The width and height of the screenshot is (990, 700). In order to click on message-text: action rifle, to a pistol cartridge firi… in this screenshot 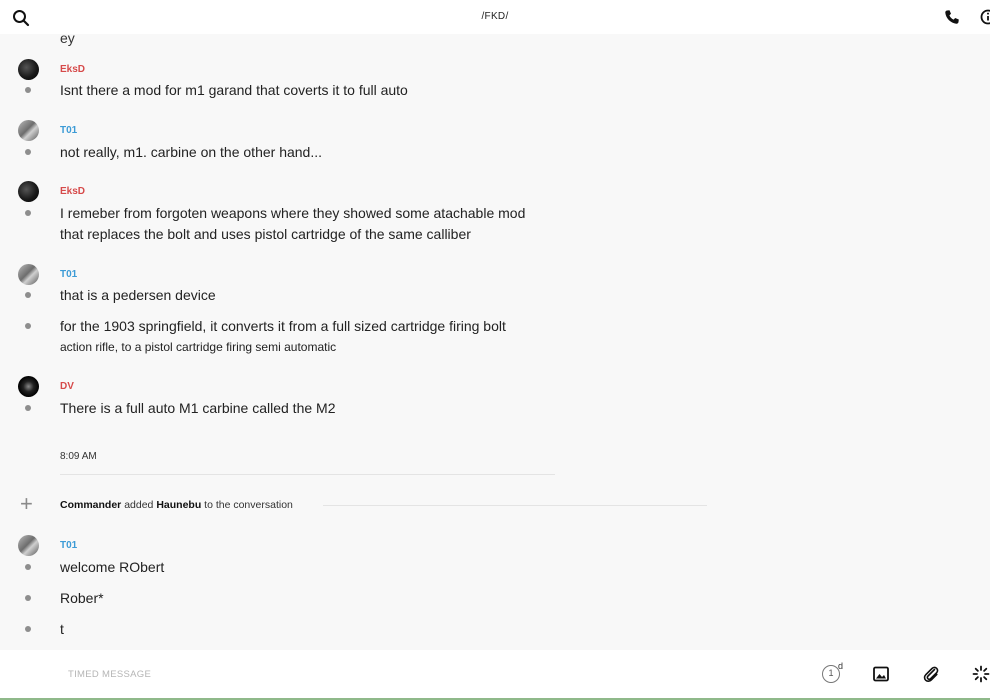, I will do `click(198, 347)`.